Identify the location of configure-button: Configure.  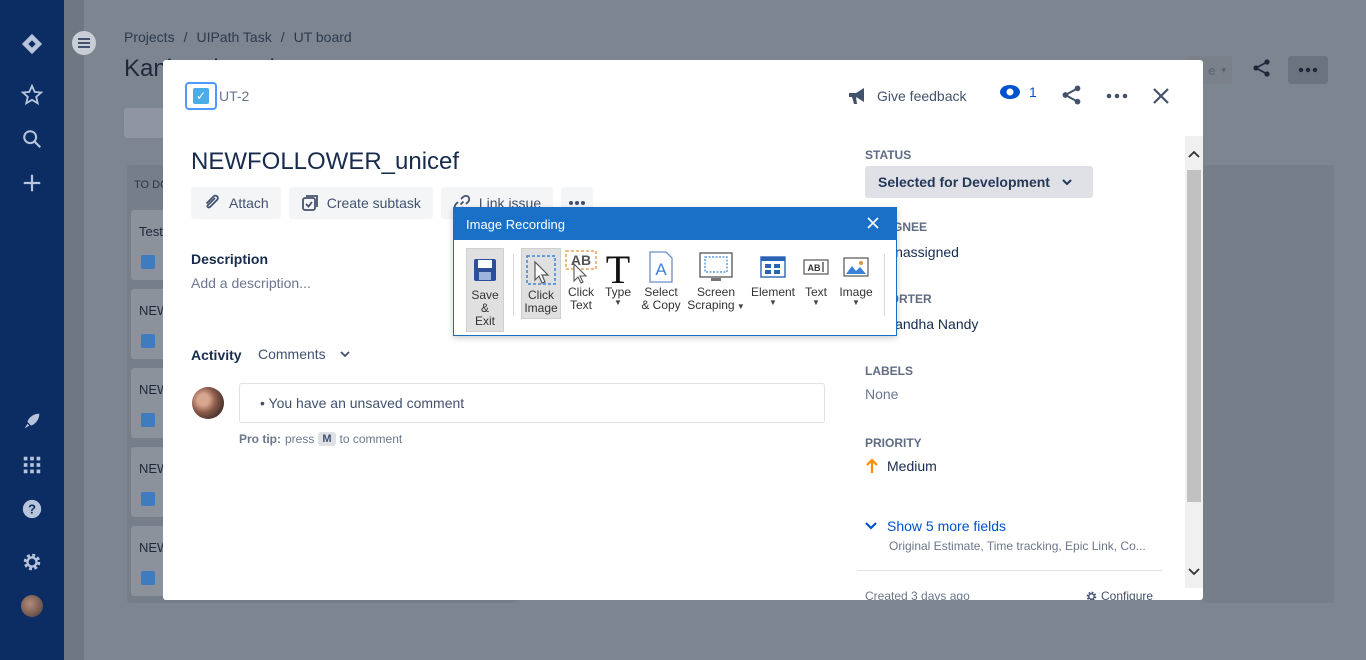
(1119, 594).